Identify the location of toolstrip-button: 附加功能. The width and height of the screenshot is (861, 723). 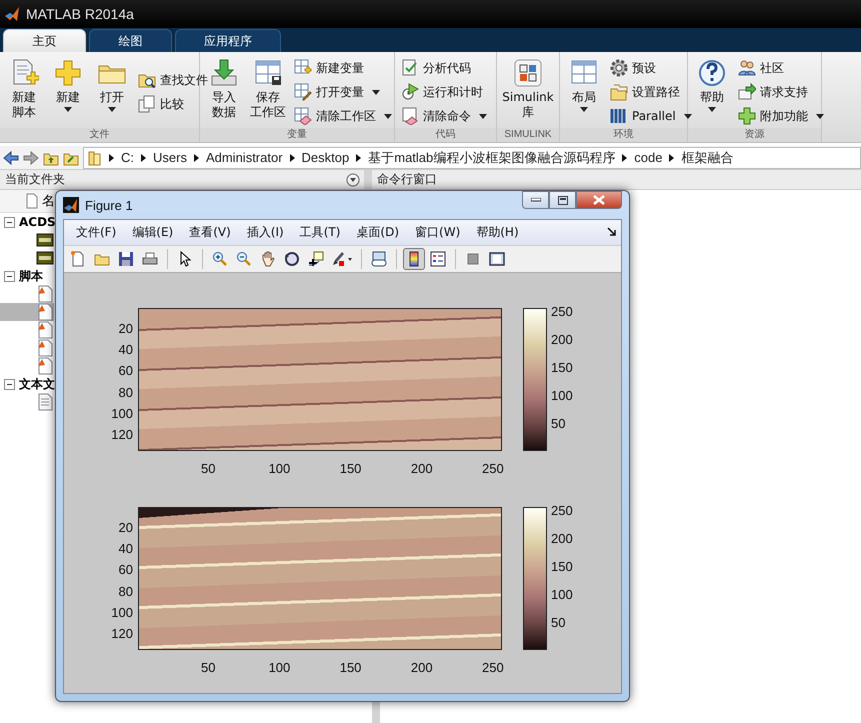
(781, 116).